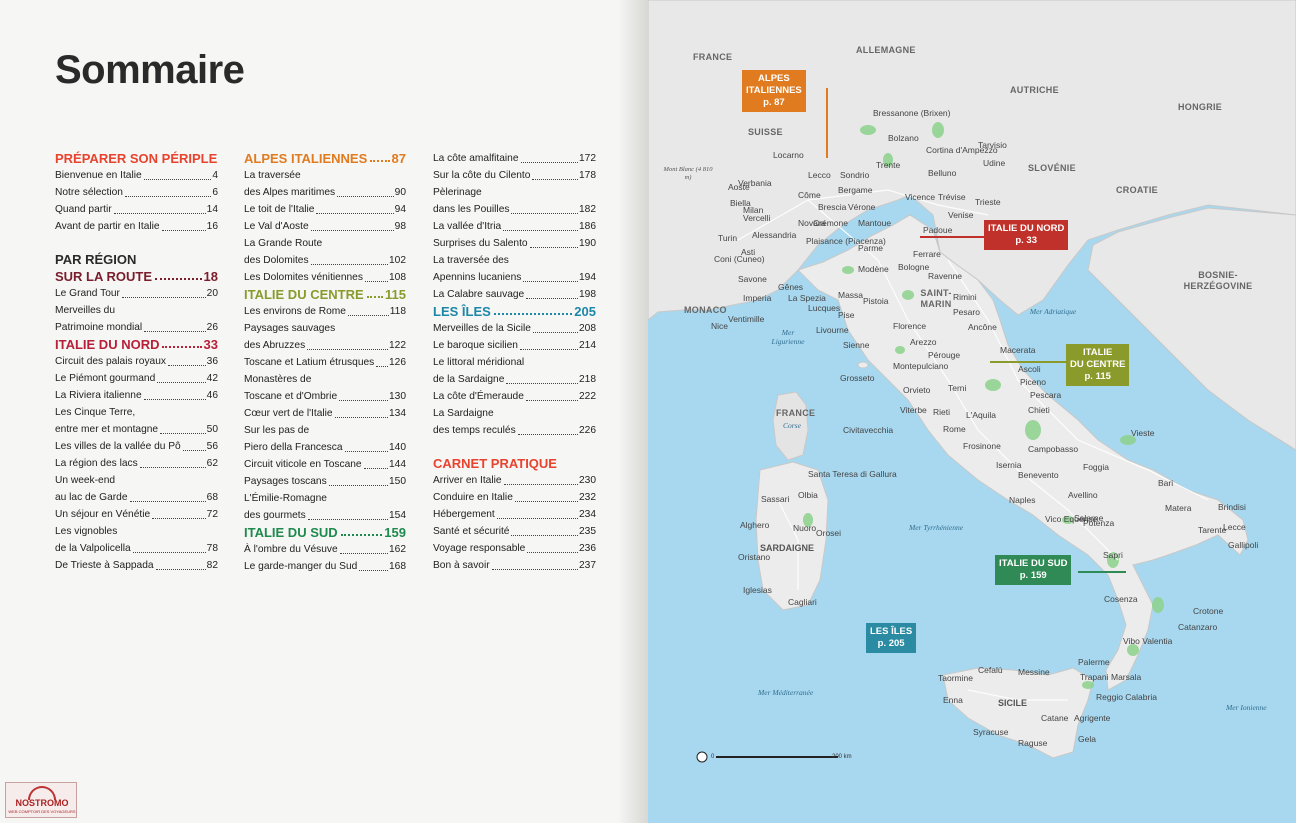 This screenshot has width=1296, height=823. What do you see at coordinates (1098, 365) in the screenshot?
I see `callout-centre: ITALIE DU CENTRE p. 115` at bounding box center [1098, 365].